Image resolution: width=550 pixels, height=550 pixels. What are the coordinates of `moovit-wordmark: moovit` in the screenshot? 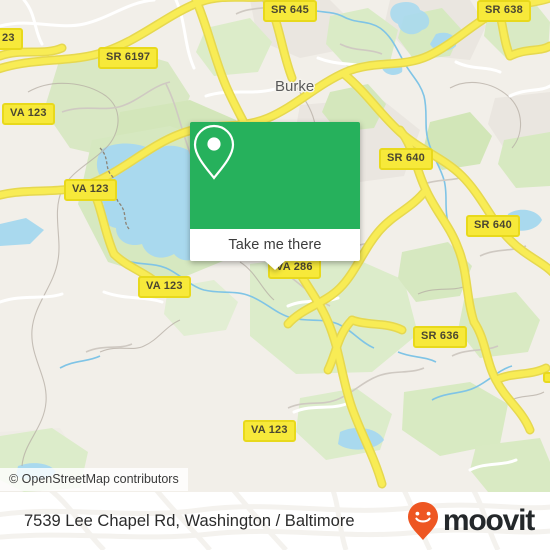 It's located at (488, 520).